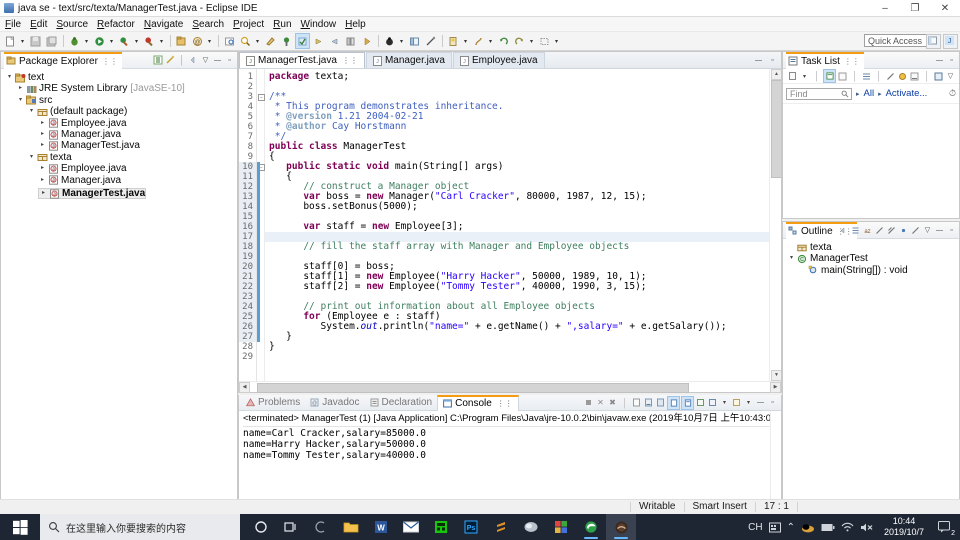 The image size is (960, 540). I want to click on display-selected-console-icon, so click(687, 402).